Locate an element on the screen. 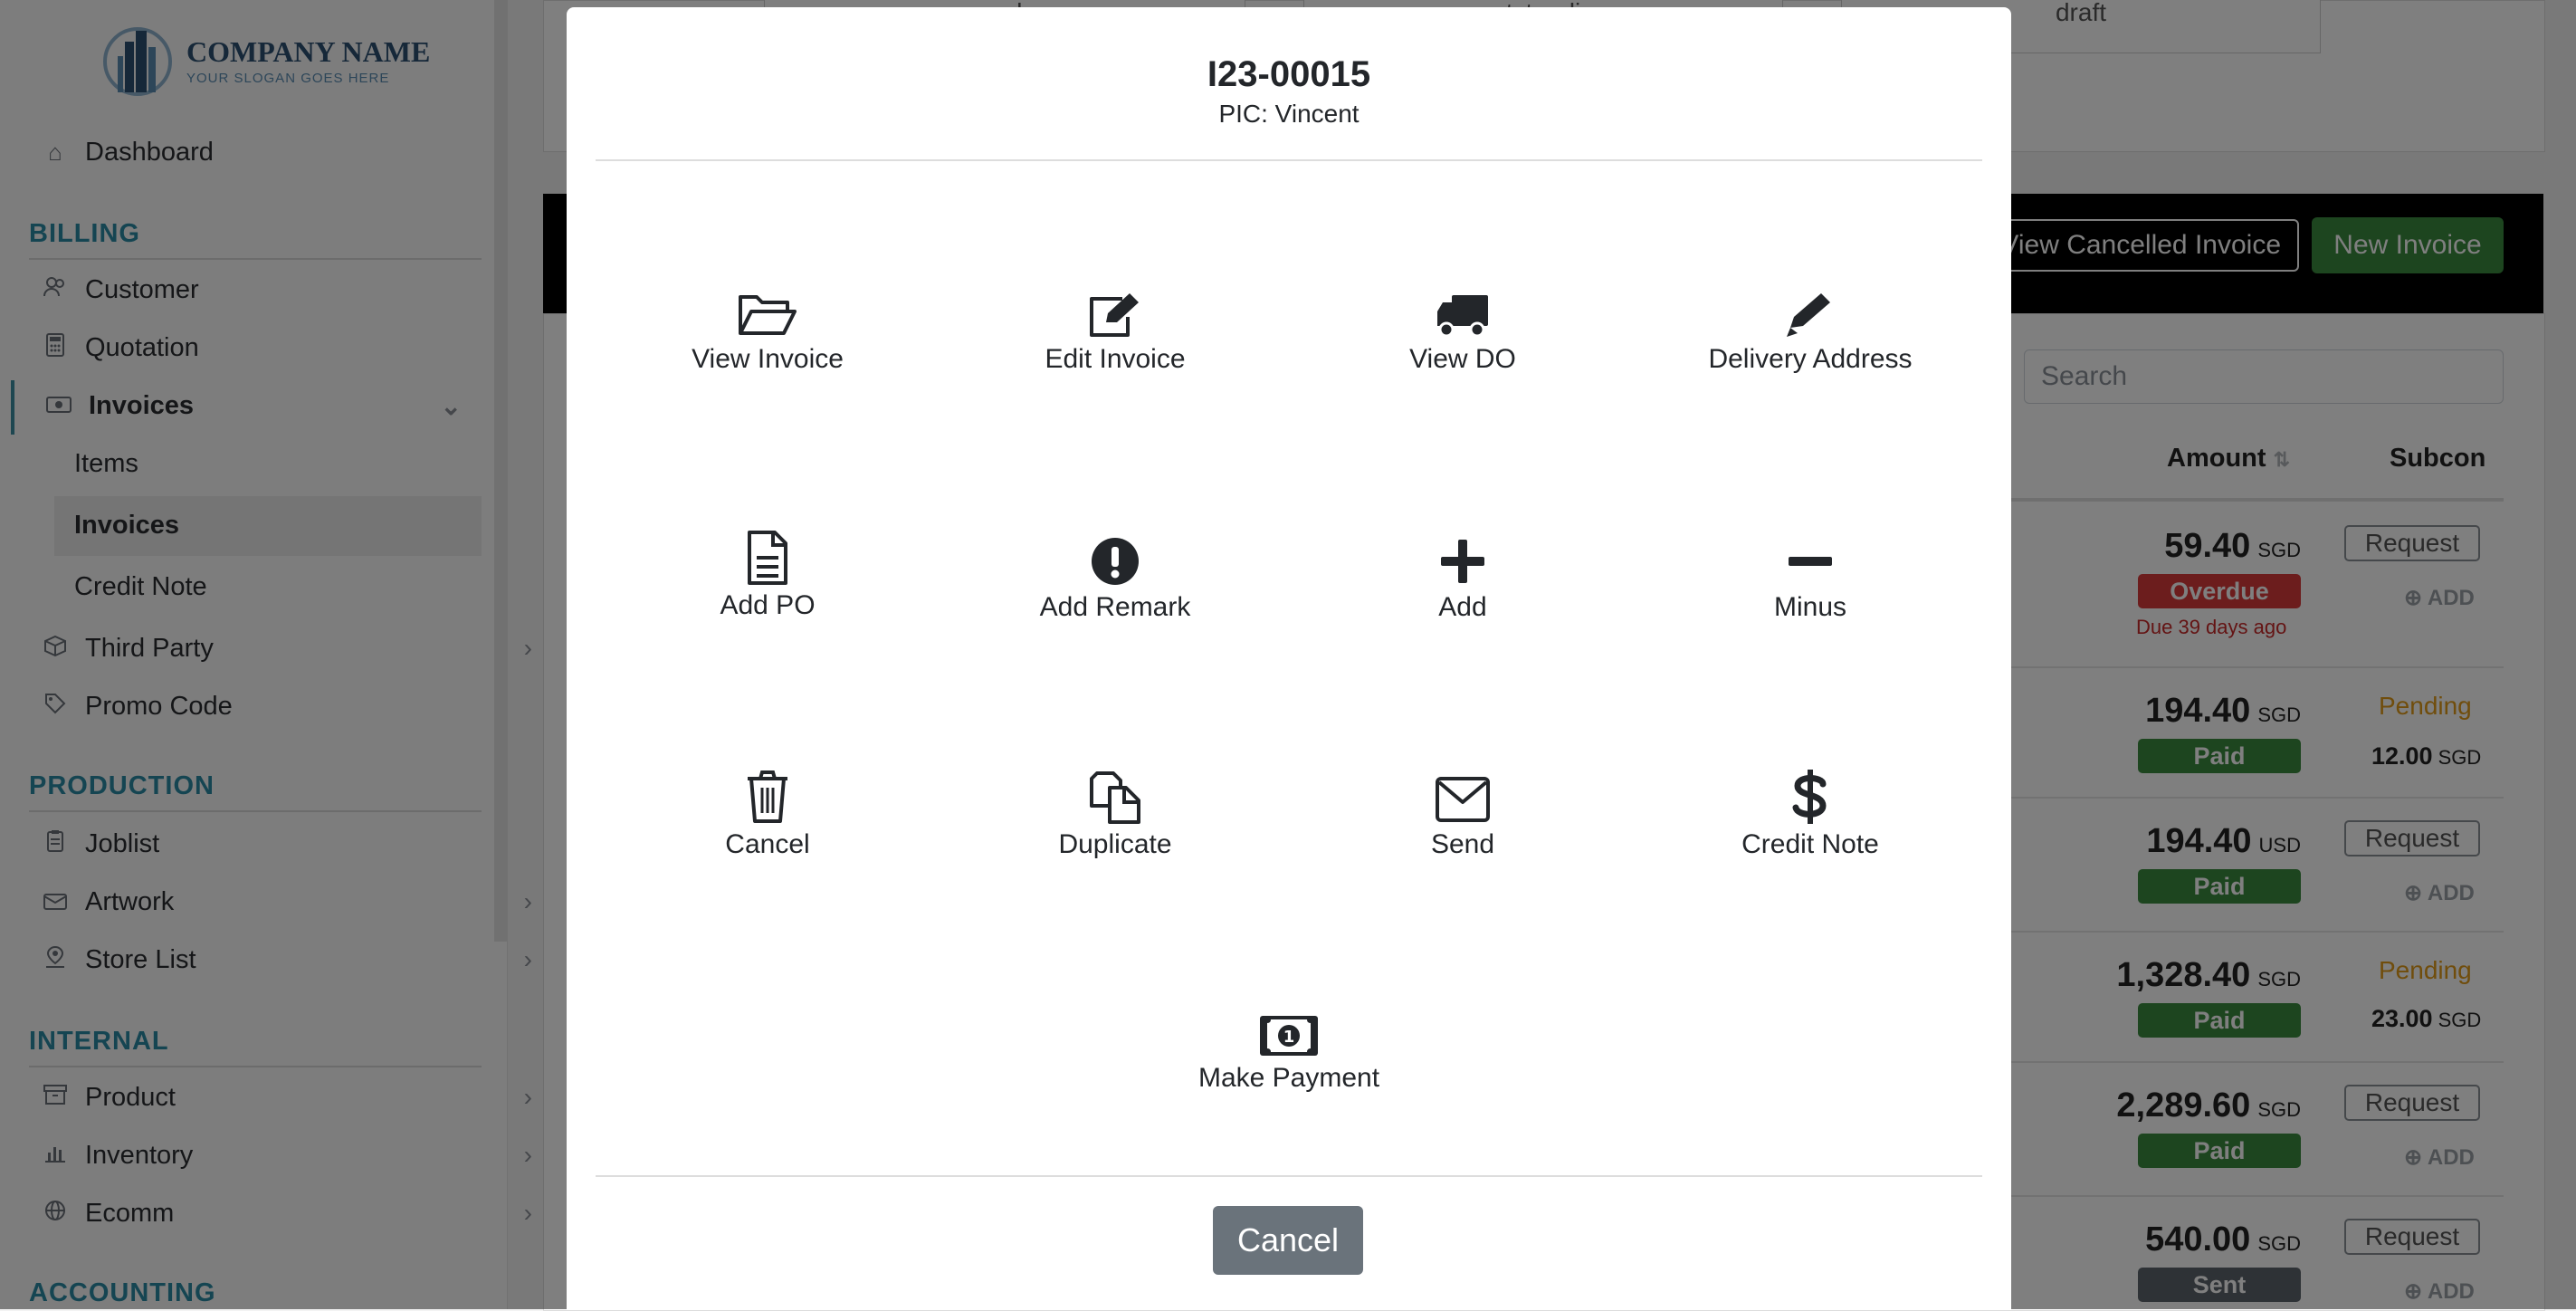 This screenshot has width=2576, height=1311. edit-invoice-action: Edit Invoice is located at coordinates (1115, 346).